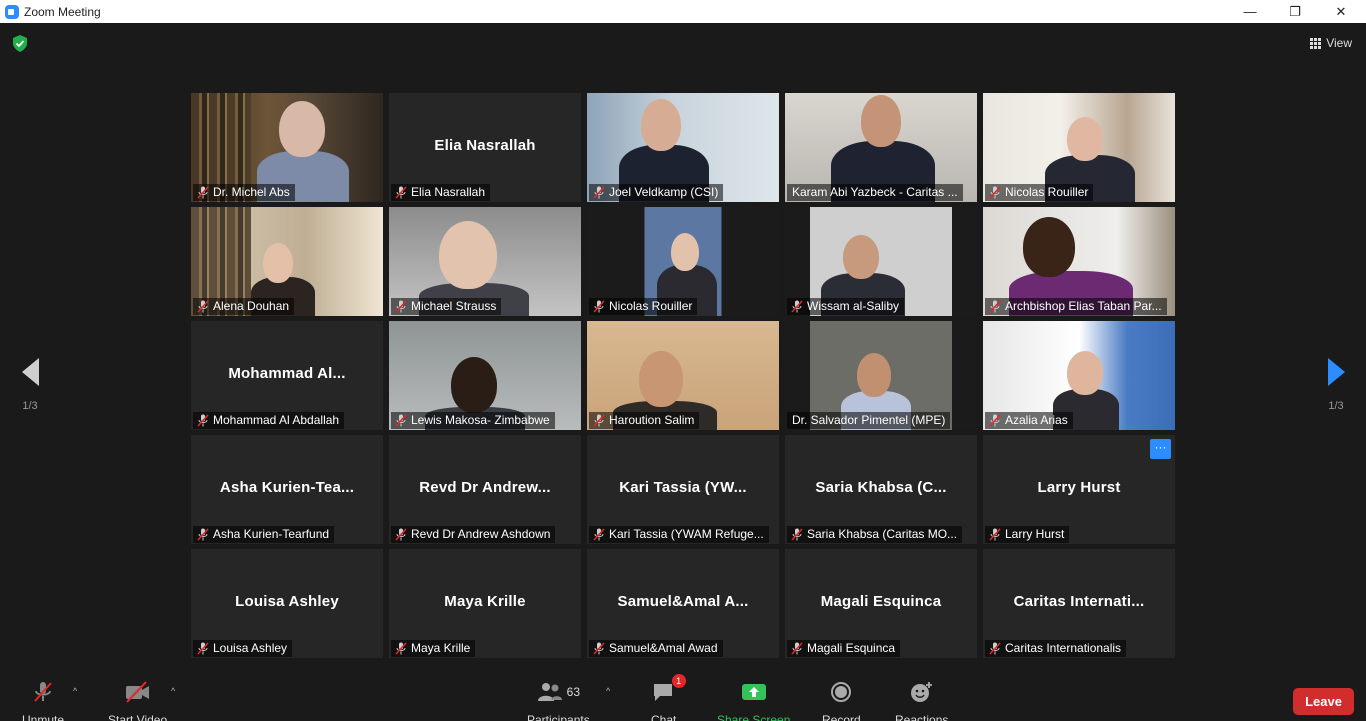 The height and width of the screenshot is (721, 1366). Describe the element at coordinates (287, 147) in the screenshot. I see `participant-tile: Dr. Michel Abs` at that location.